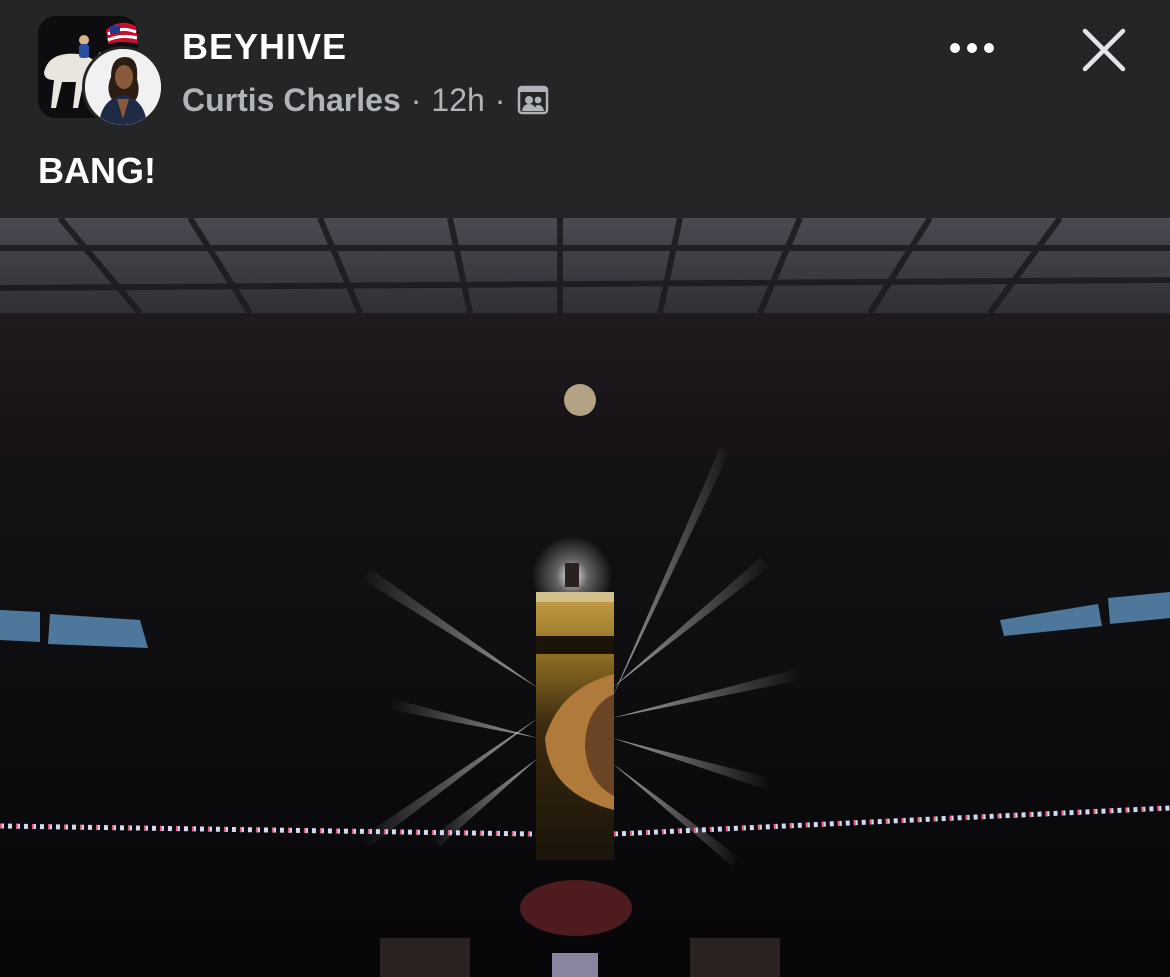  Describe the element at coordinates (264, 47) in the screenshot. I see `group-name: BEYHIVE` at that location.